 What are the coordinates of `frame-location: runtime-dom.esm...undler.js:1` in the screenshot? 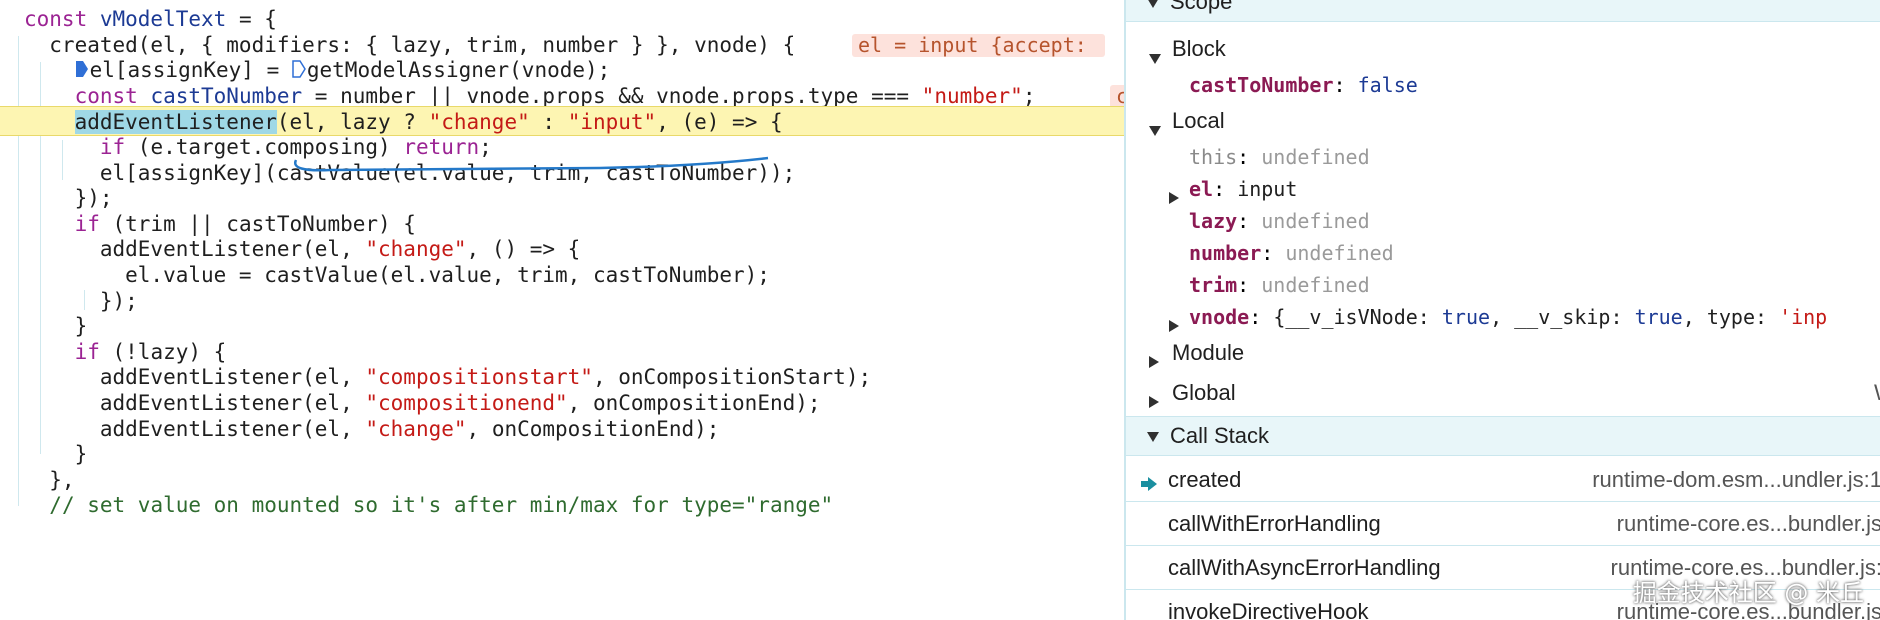 It's located at (1736, 480).